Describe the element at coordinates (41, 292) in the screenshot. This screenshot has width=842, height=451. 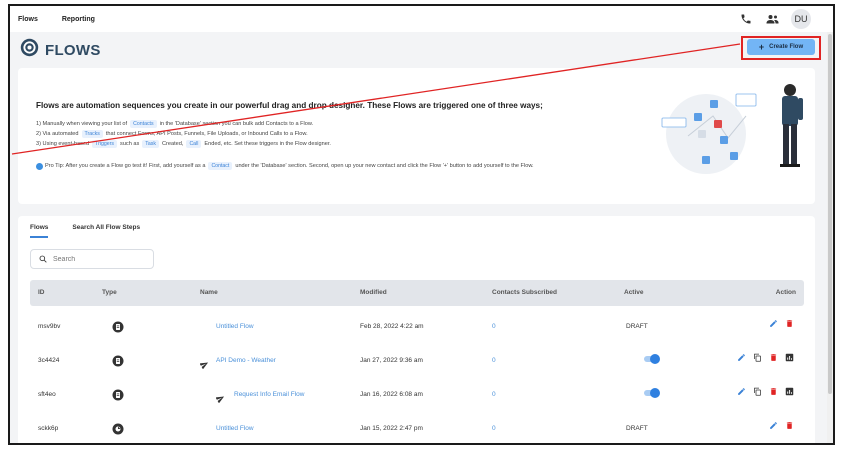
I see `col-id: ID` at that location.